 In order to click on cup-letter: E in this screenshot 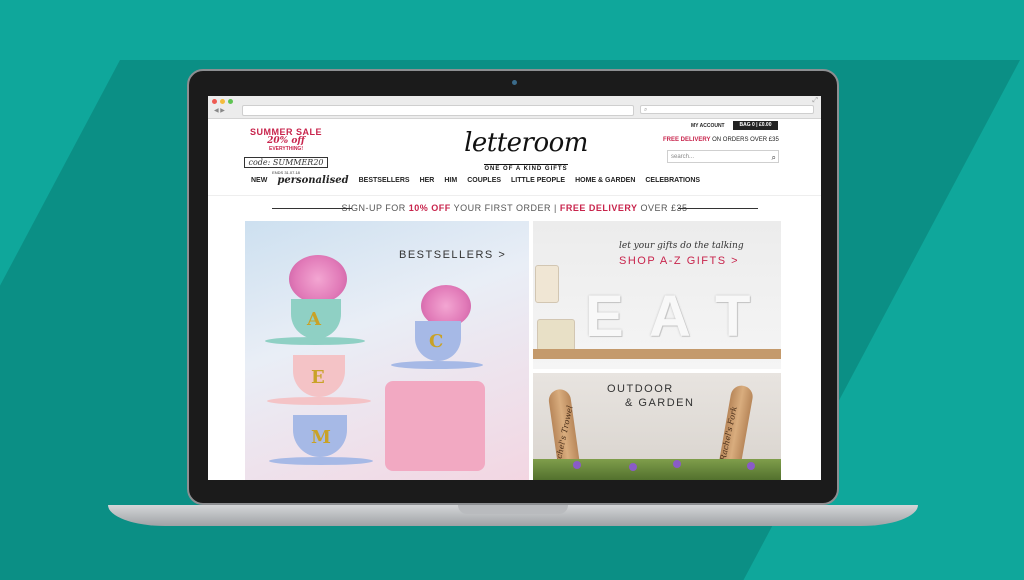, I will do `click(318, 377)`.